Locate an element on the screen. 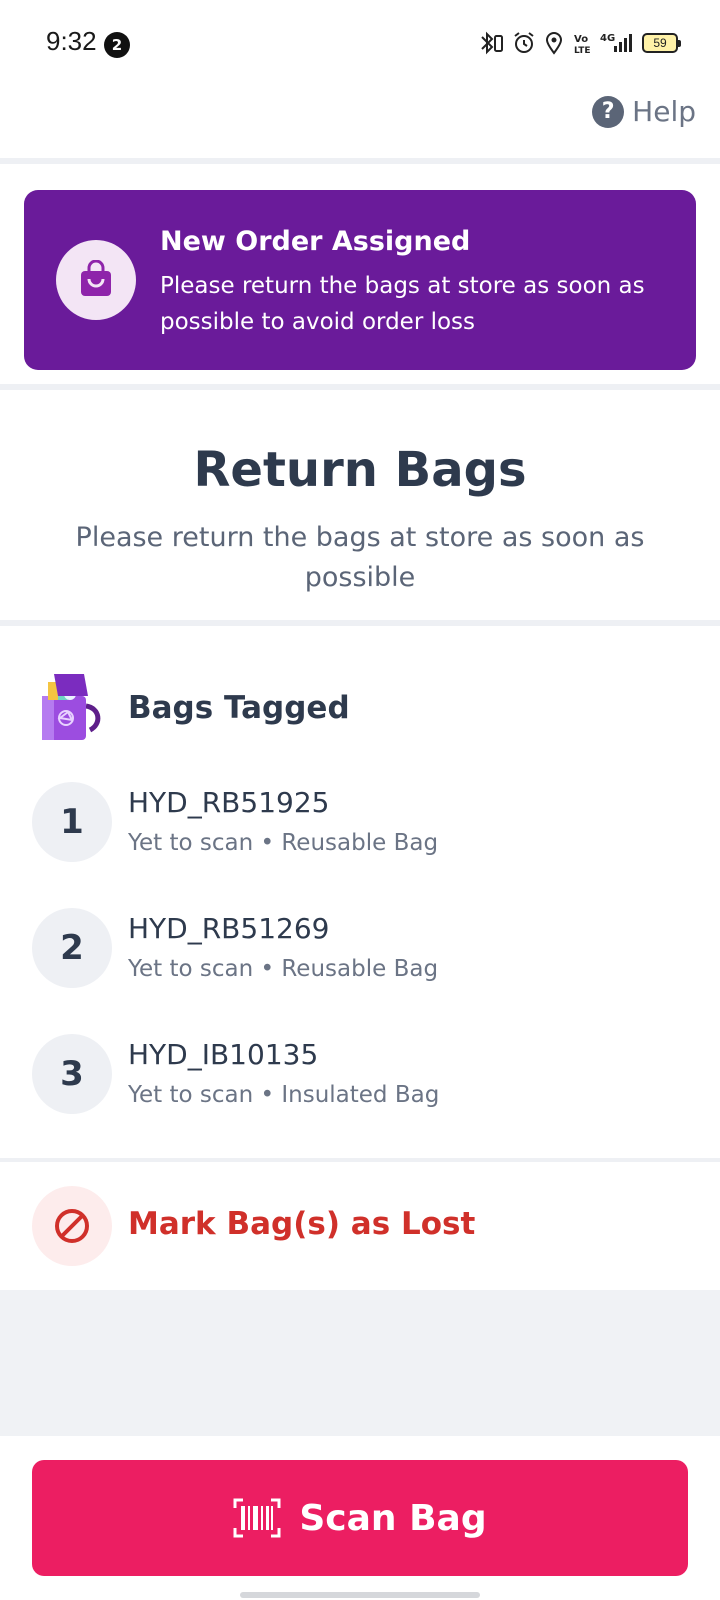 This screenshot has height=1600, width=720. scan-bag-button: Scan Bag is located at coordinates (360, 1518).